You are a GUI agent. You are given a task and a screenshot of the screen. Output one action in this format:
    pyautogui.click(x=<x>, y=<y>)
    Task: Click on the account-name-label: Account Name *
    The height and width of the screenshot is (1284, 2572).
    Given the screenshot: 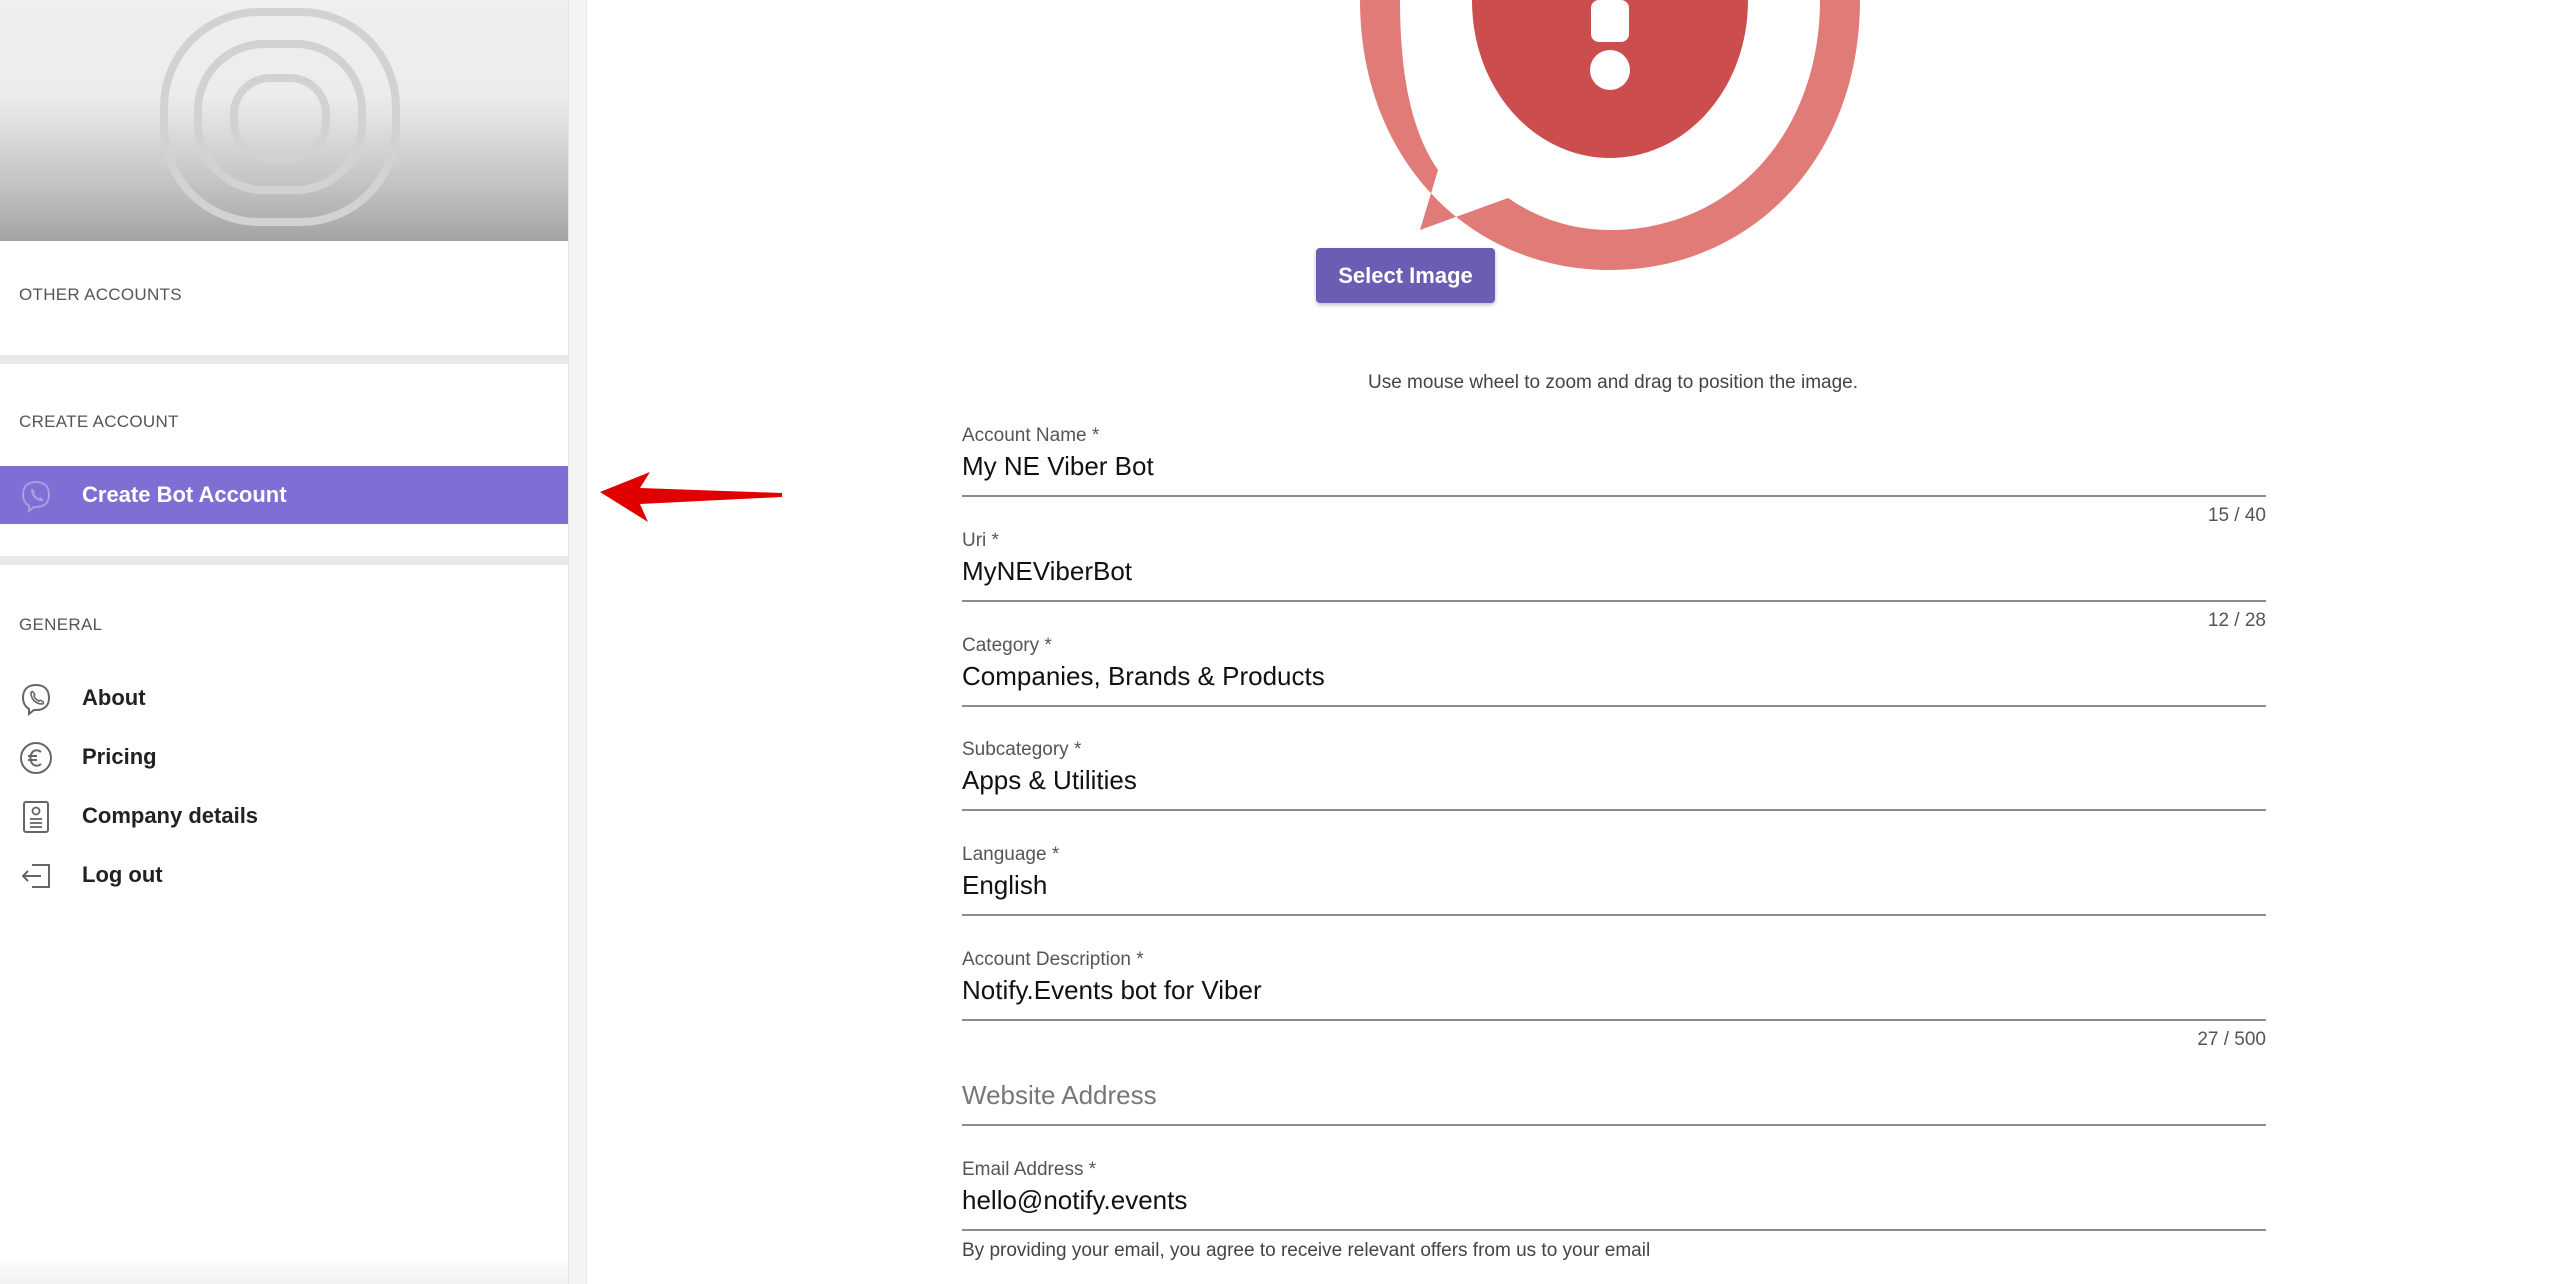 What is the action you would take?
    pyautogui.click(x=1031, y=435)
    